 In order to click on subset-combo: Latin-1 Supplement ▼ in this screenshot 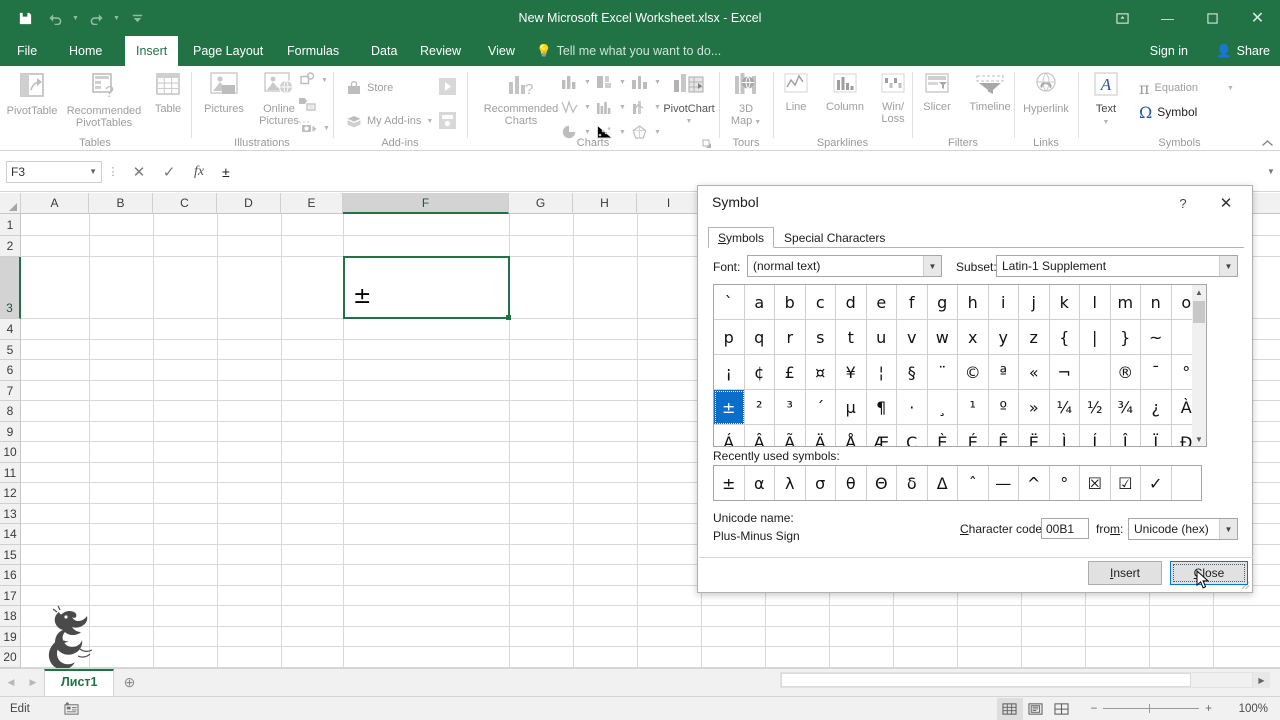, I will do `click(1117, 266)`.